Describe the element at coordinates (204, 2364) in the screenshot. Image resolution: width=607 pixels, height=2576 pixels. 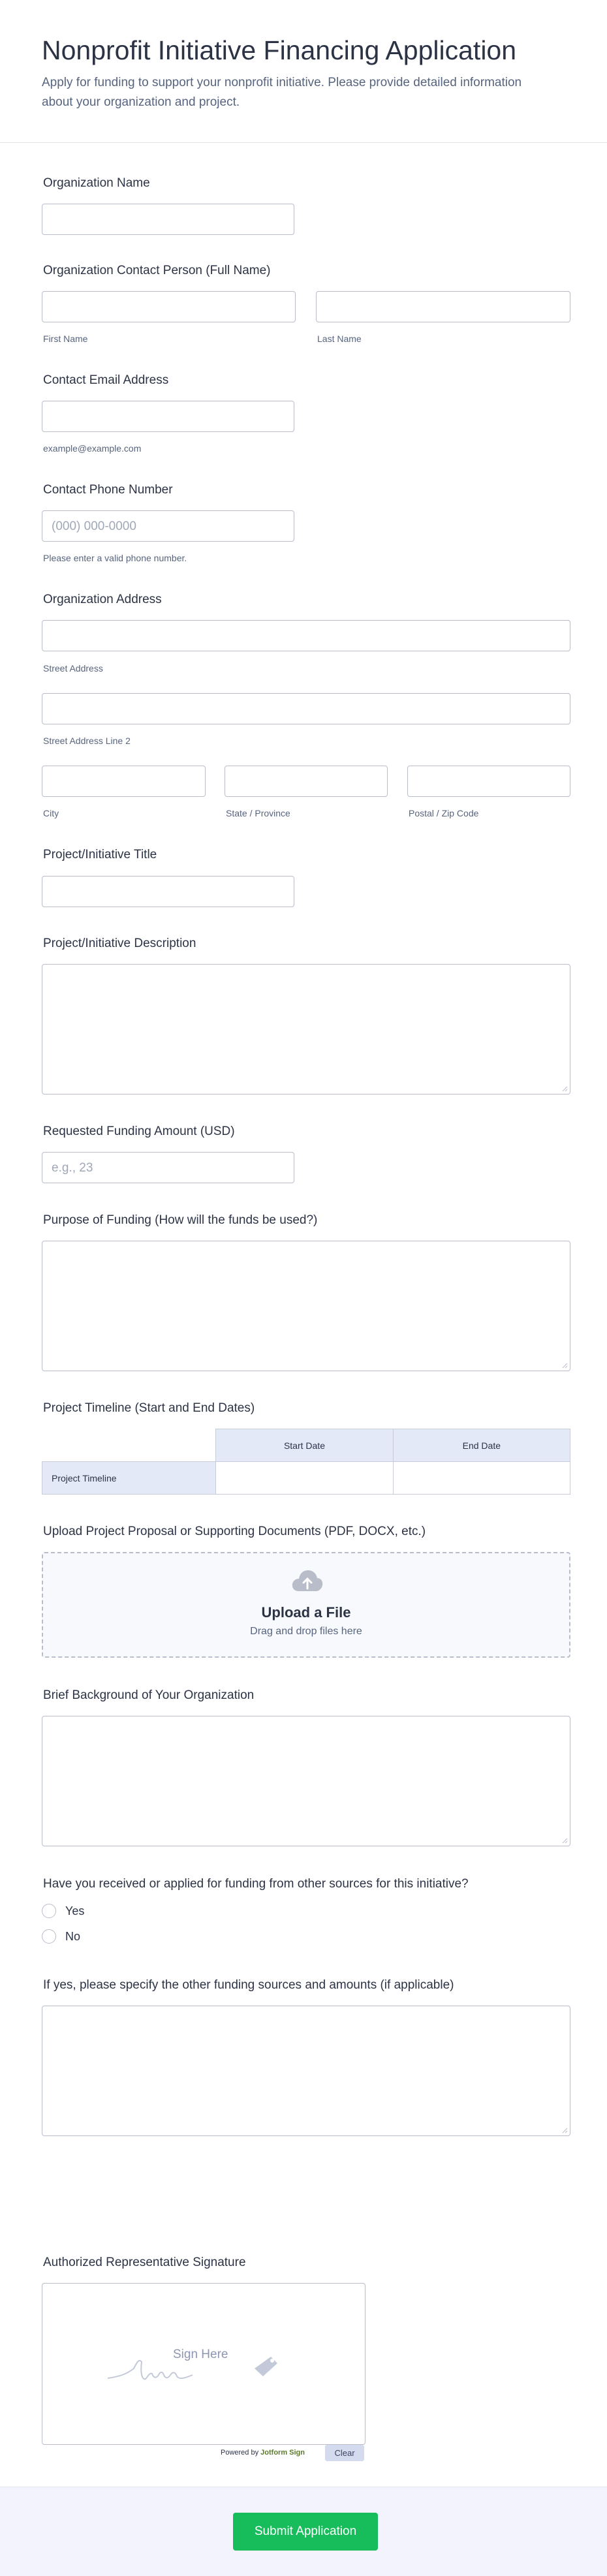
I see `signature-pad: Sign Here` at that location.